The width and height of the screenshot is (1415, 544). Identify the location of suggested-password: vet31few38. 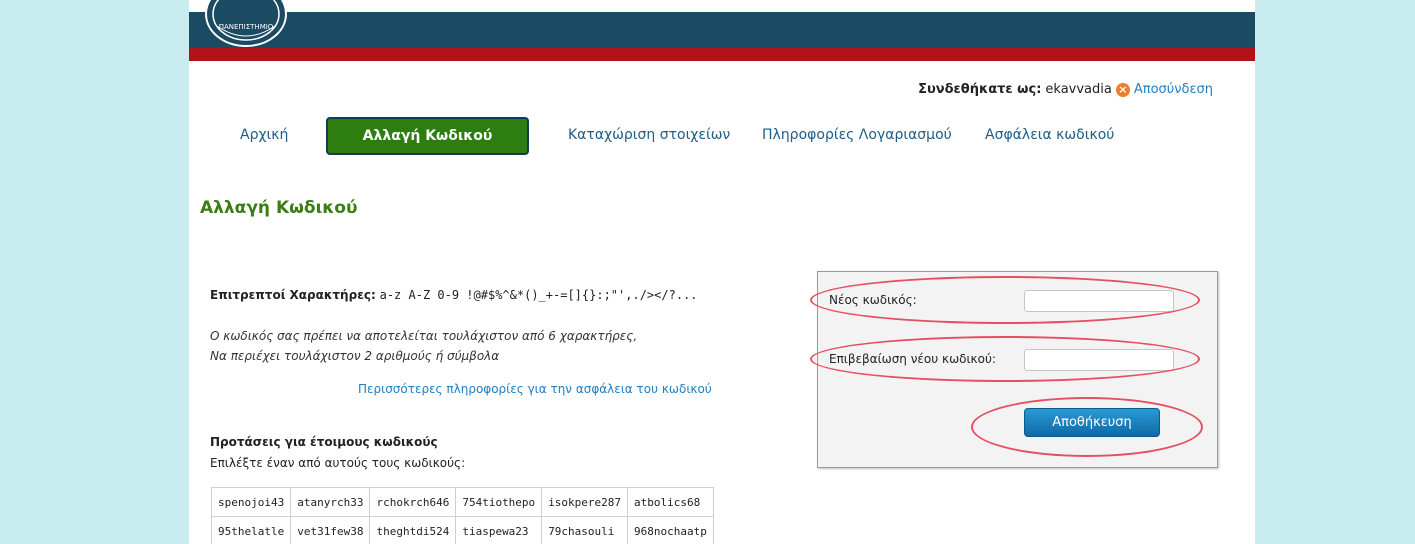
(330, 530).